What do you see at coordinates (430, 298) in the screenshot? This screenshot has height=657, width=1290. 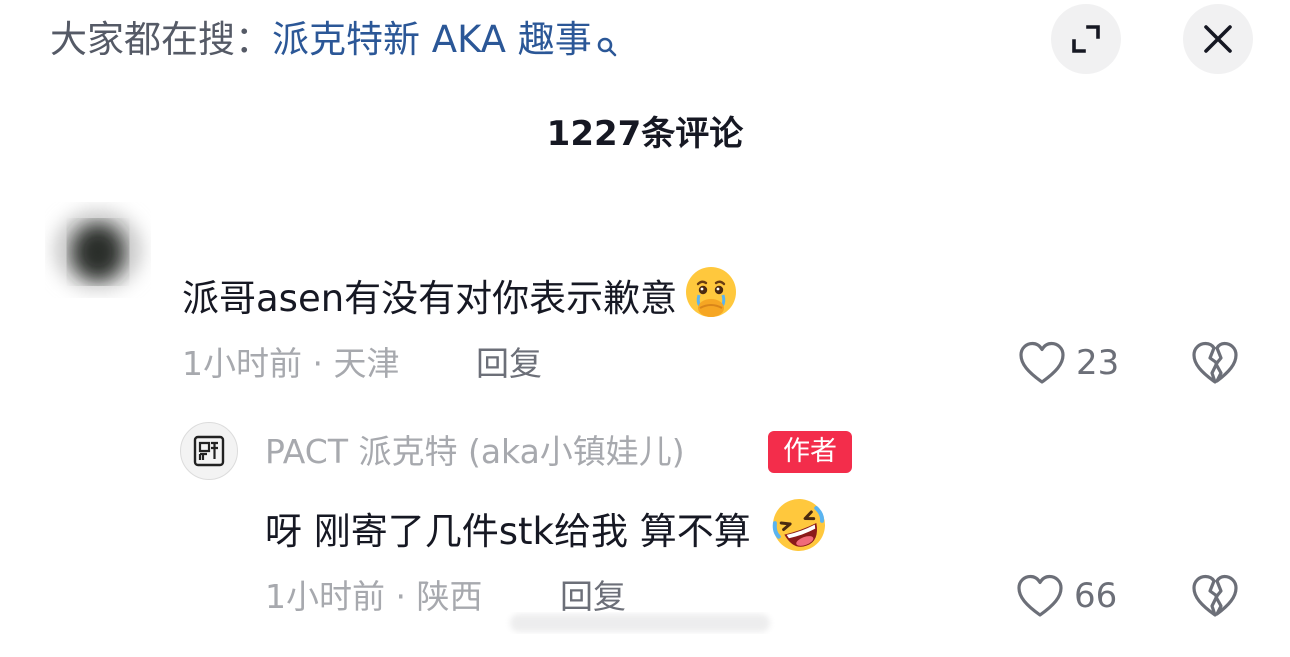 I see `comment-body: 派哥asen有没有对你表示歉意` at bounding box center [430, 298].